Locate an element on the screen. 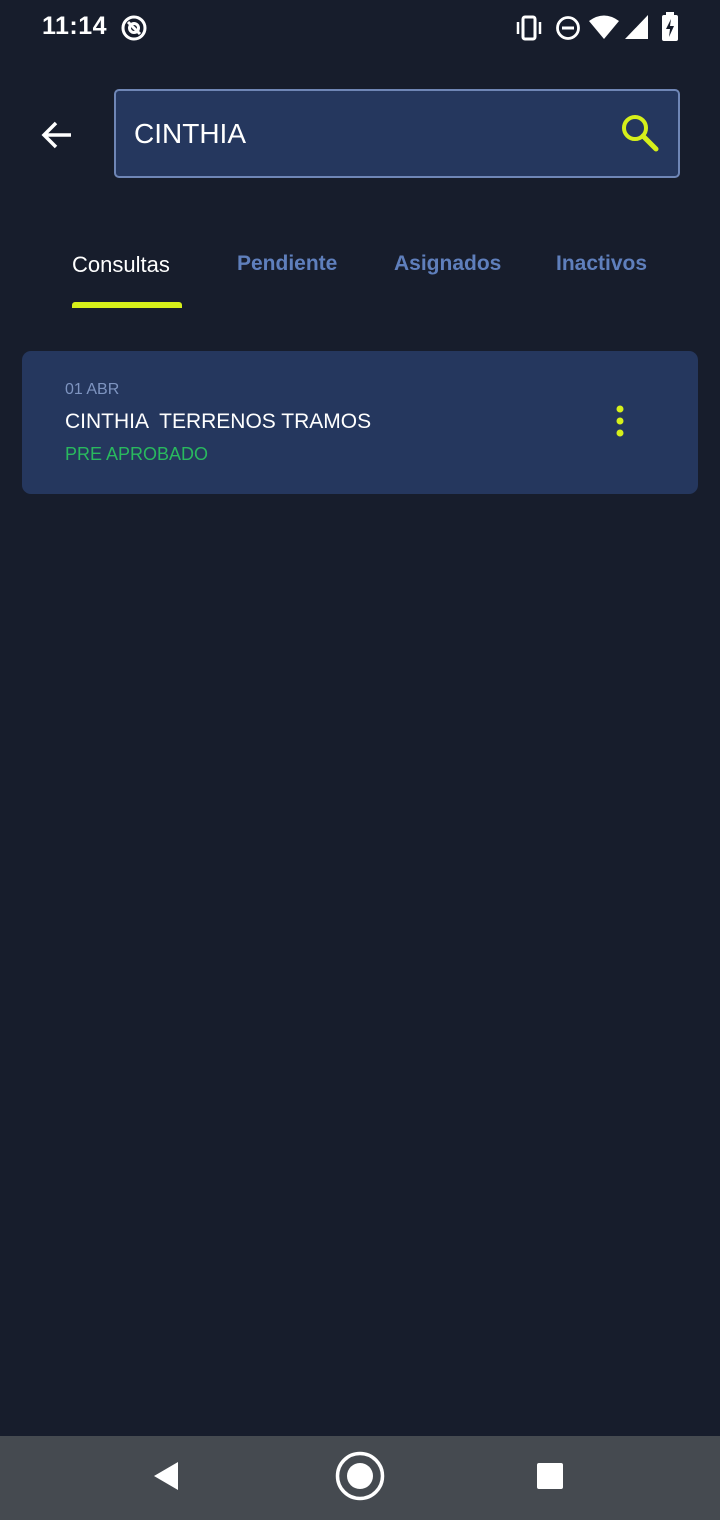  status-time: 11:14 is located at coordinates (75, 26).